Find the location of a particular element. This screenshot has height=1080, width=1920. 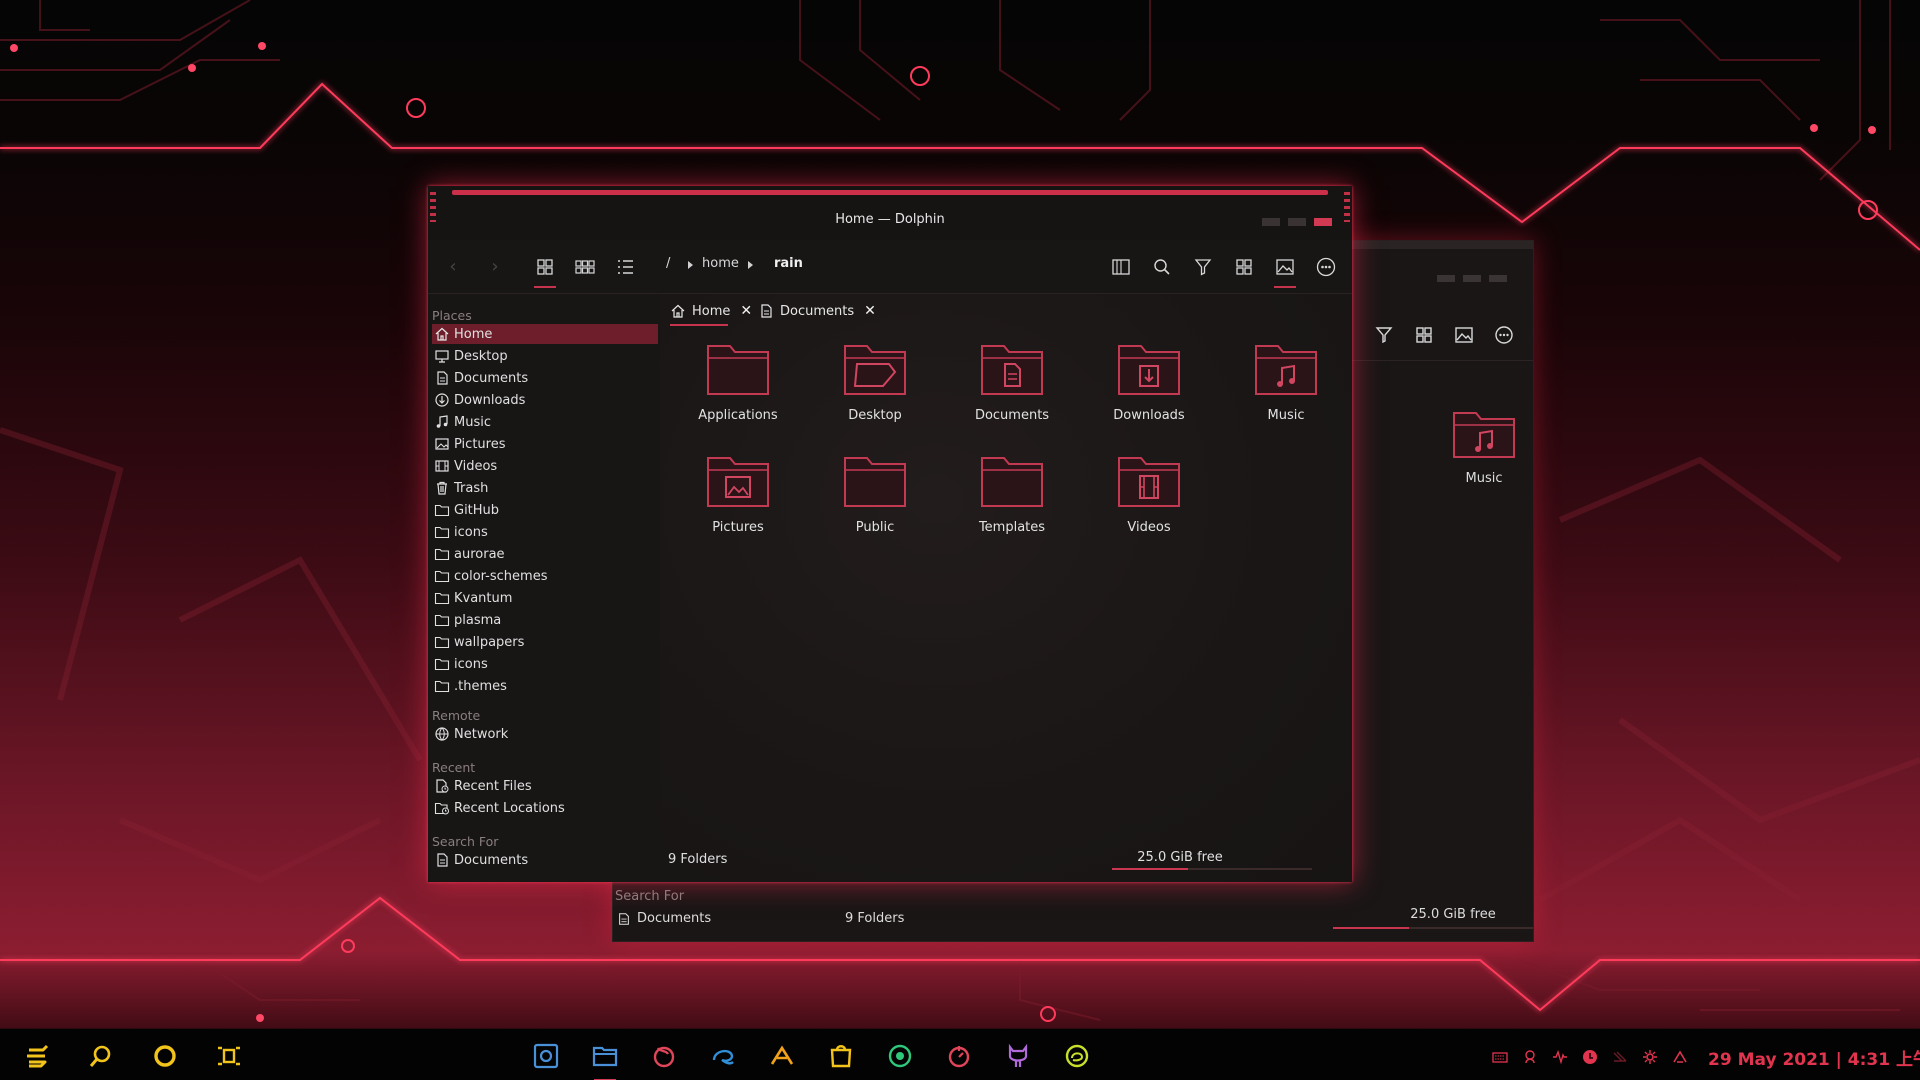

sidebar-item-kvantum: Kvantum is located at coordinates (545, 598).